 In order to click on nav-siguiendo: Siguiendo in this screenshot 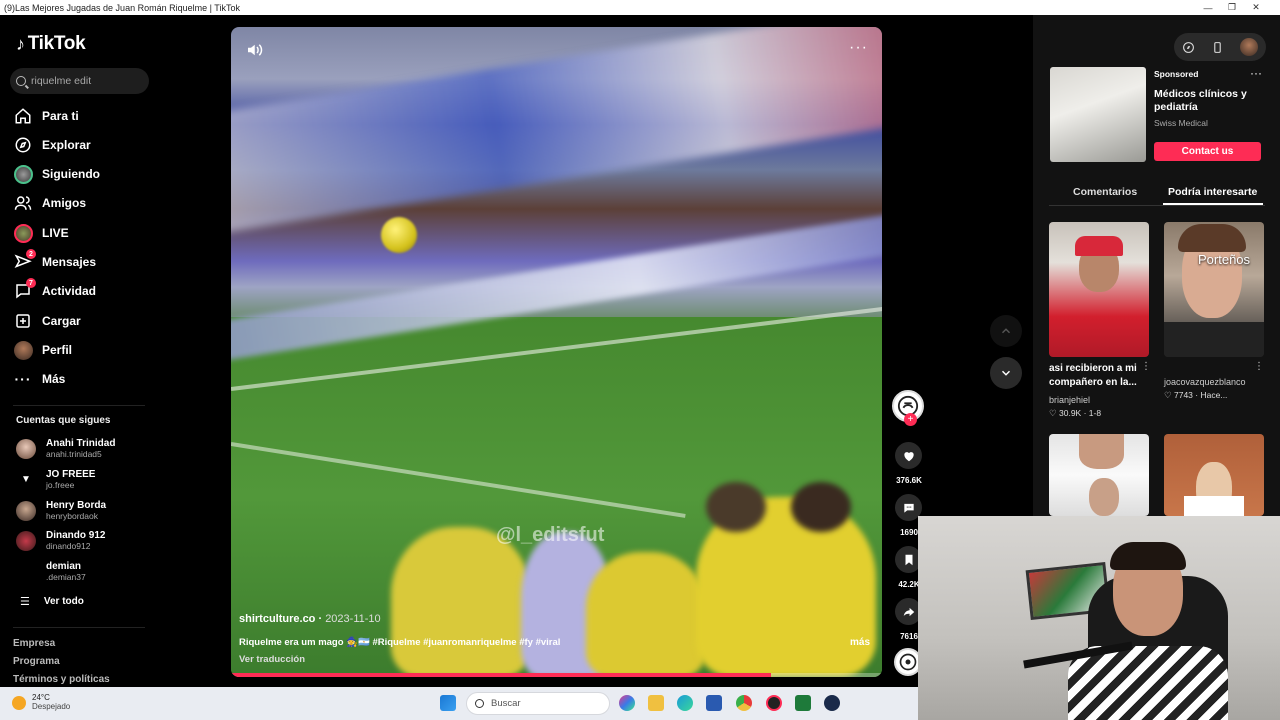, I will do `click(56, 174)`.